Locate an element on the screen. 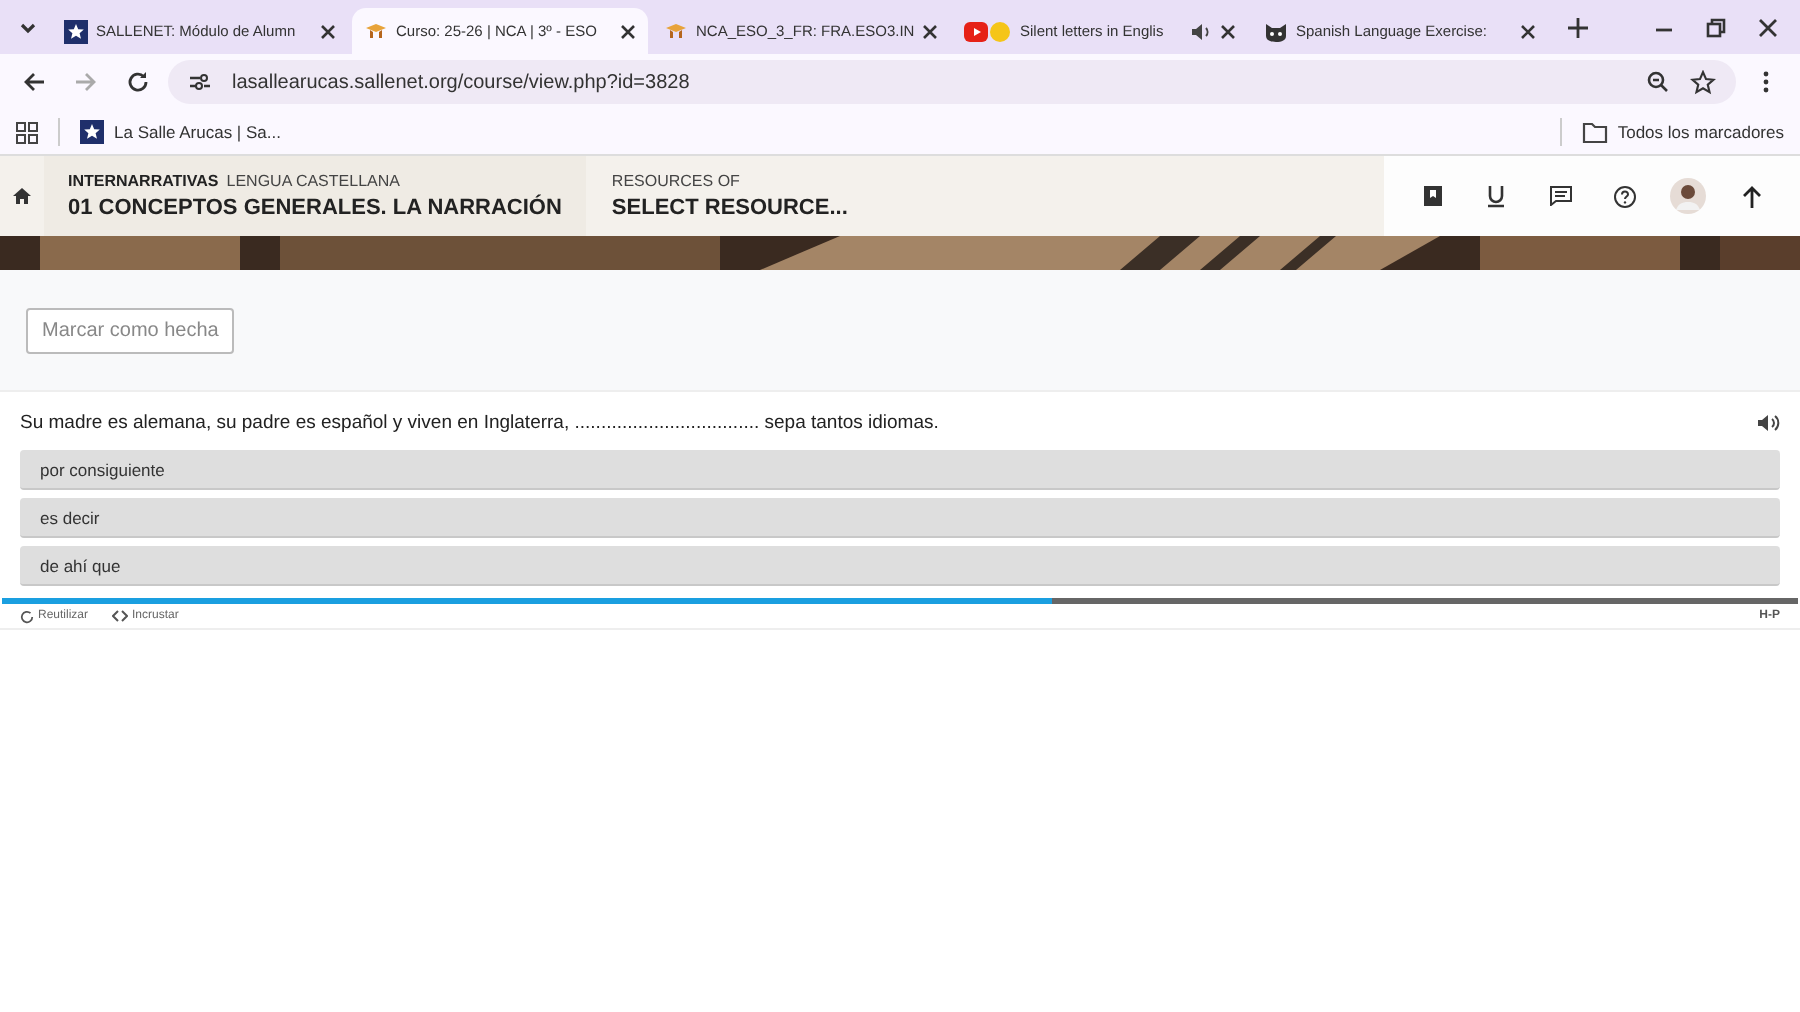 This screenshot has height=1012, width=1800. course-name: LENGUA CASTELLANA is located at coordinates (313, 181).